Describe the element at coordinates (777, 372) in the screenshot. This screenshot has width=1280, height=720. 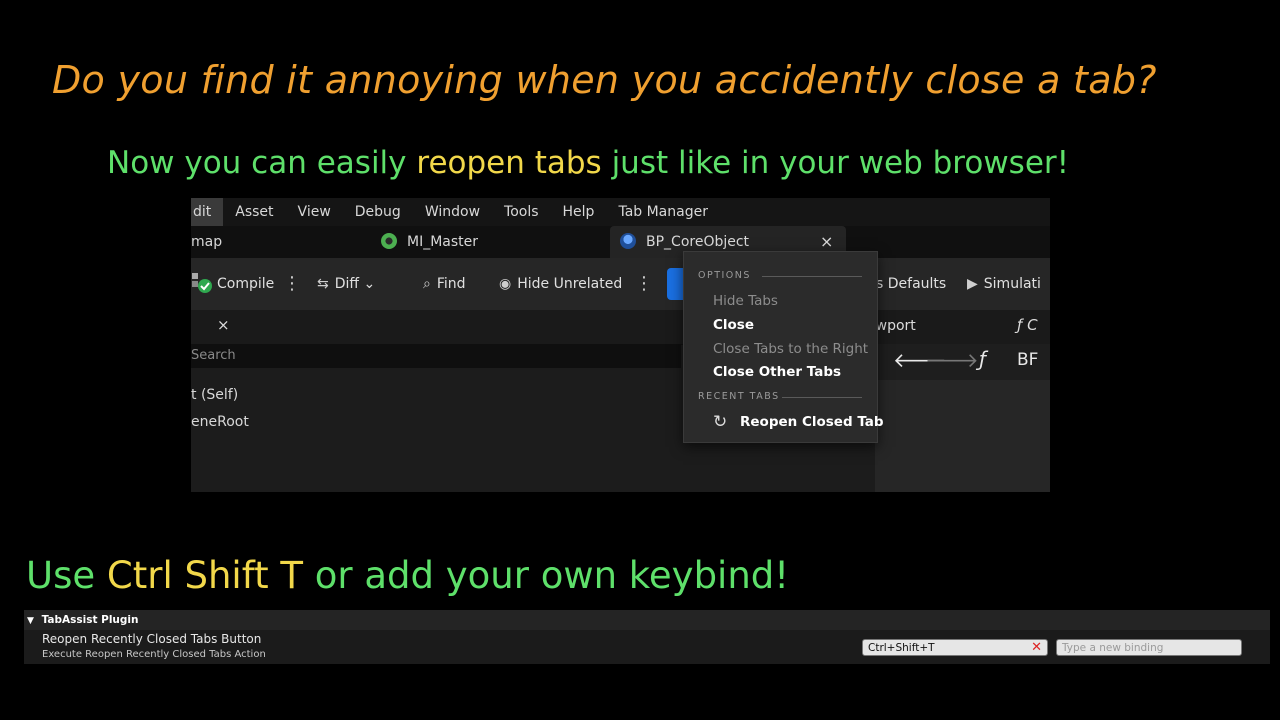
I see `menu-item-close-other: Close Other Tabs` at that location.